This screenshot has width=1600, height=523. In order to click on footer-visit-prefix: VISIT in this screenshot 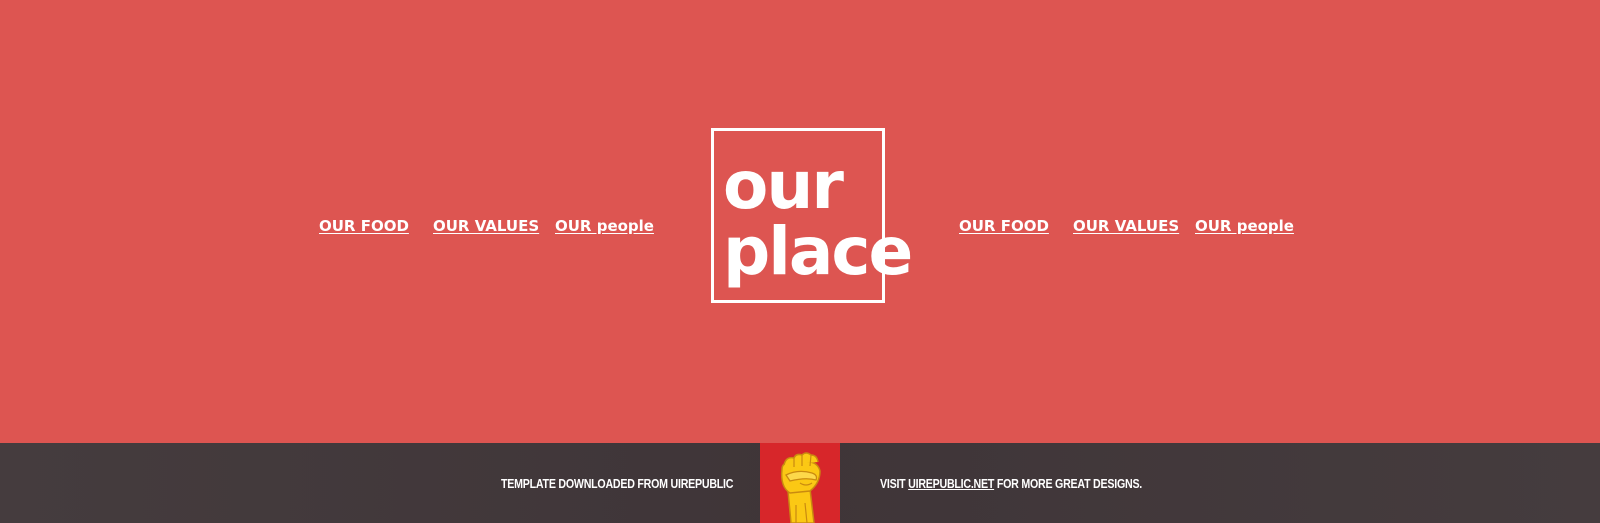, I will do `click(893, 483)`.